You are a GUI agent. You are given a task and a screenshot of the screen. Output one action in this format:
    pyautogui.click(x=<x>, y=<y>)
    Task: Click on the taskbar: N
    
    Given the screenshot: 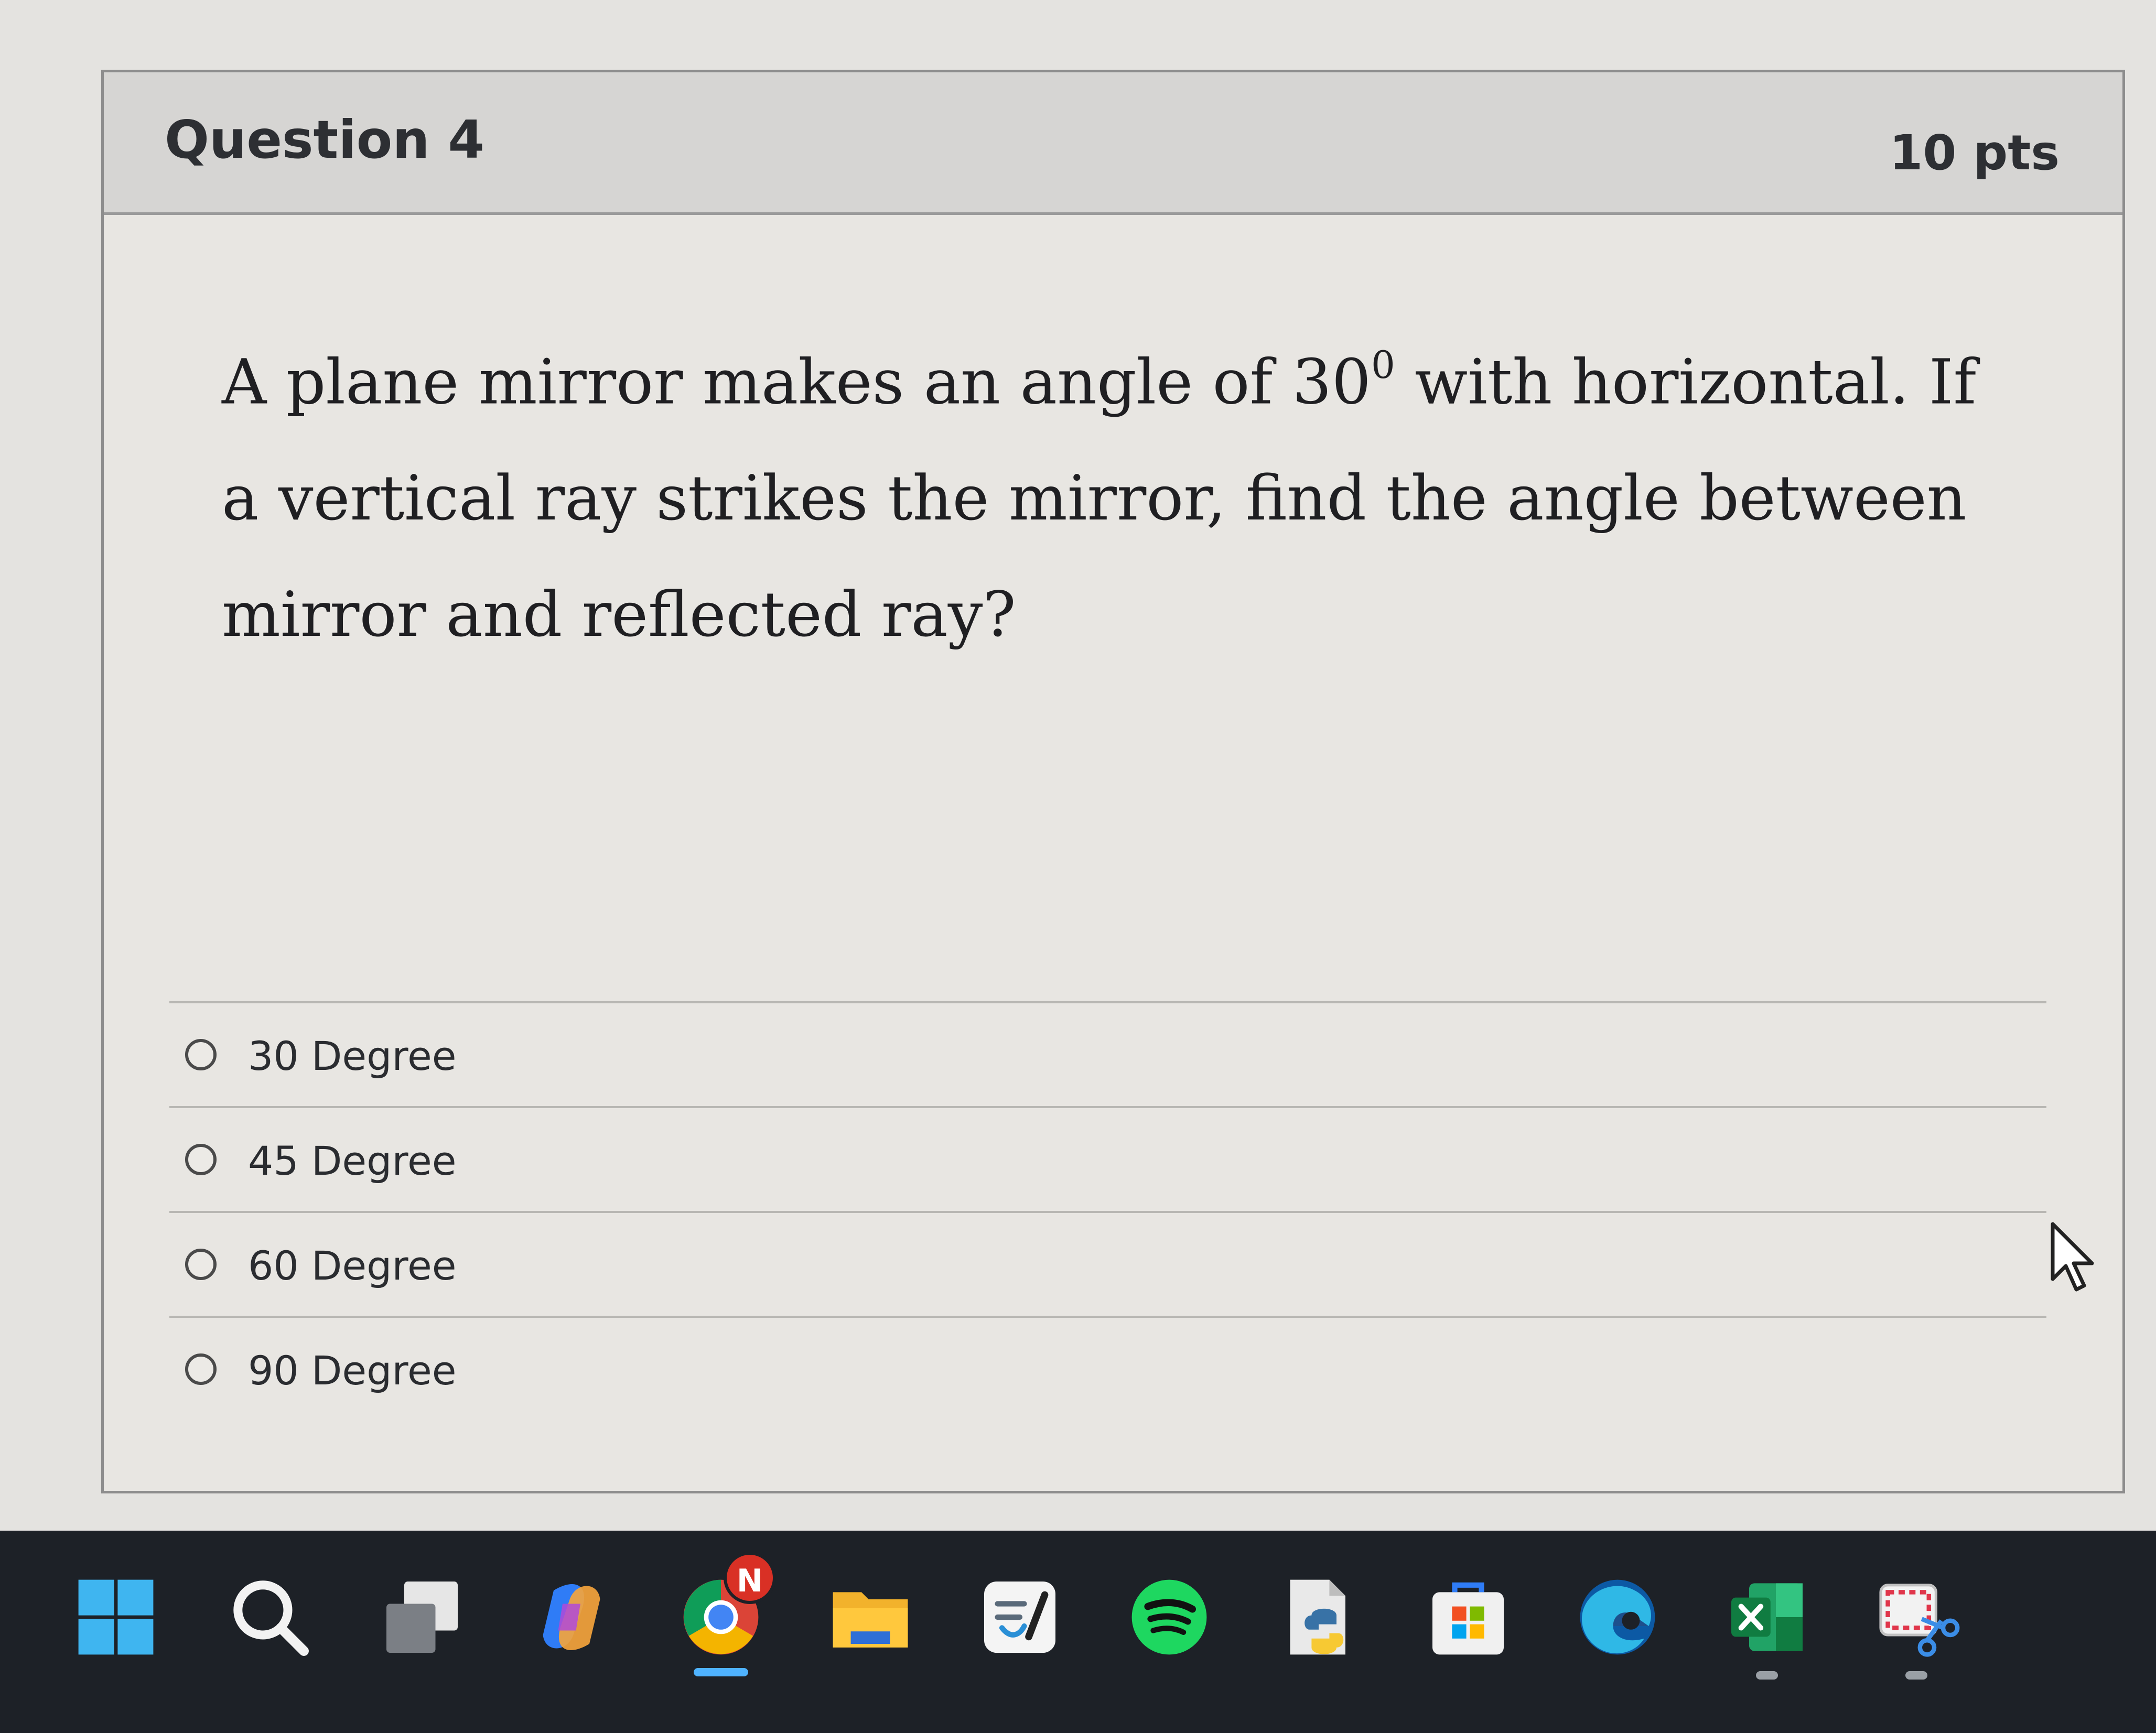 What is the action you would take?
    pyautogui.click(x=1078, y=1632)
    